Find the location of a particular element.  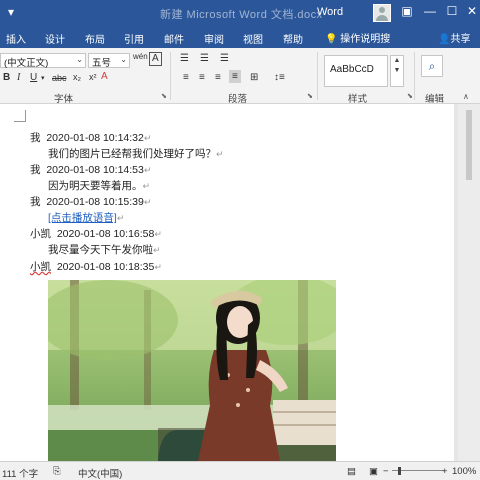

text-effects-icon: A is located at coordinates (104, 76).